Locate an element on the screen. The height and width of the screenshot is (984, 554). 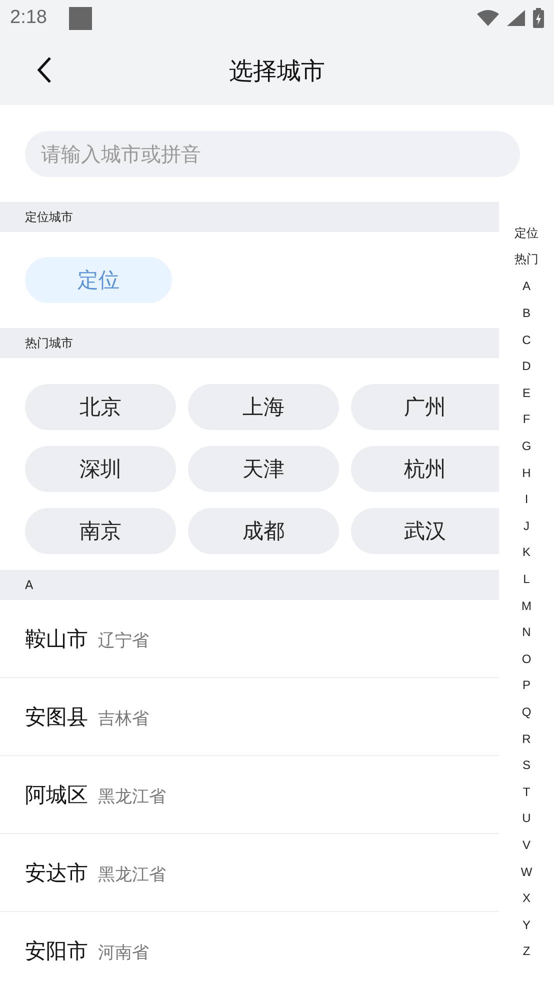
city-row: 安阳市 河南省 is located at coordinates (249, 948).